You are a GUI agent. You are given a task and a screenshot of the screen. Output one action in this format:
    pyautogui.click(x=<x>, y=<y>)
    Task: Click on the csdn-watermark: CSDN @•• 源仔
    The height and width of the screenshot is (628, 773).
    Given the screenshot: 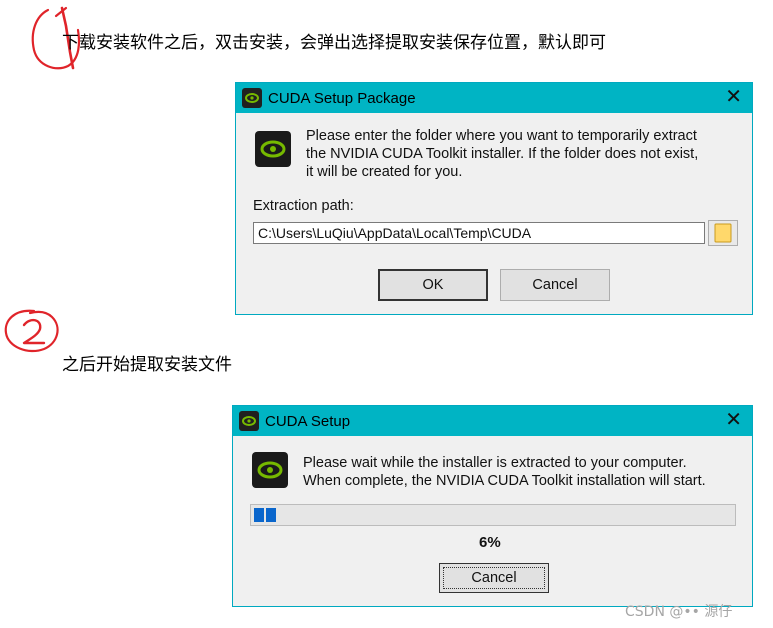 What is the action you would take?
    pyautogui.click(x=679, y=612)
    